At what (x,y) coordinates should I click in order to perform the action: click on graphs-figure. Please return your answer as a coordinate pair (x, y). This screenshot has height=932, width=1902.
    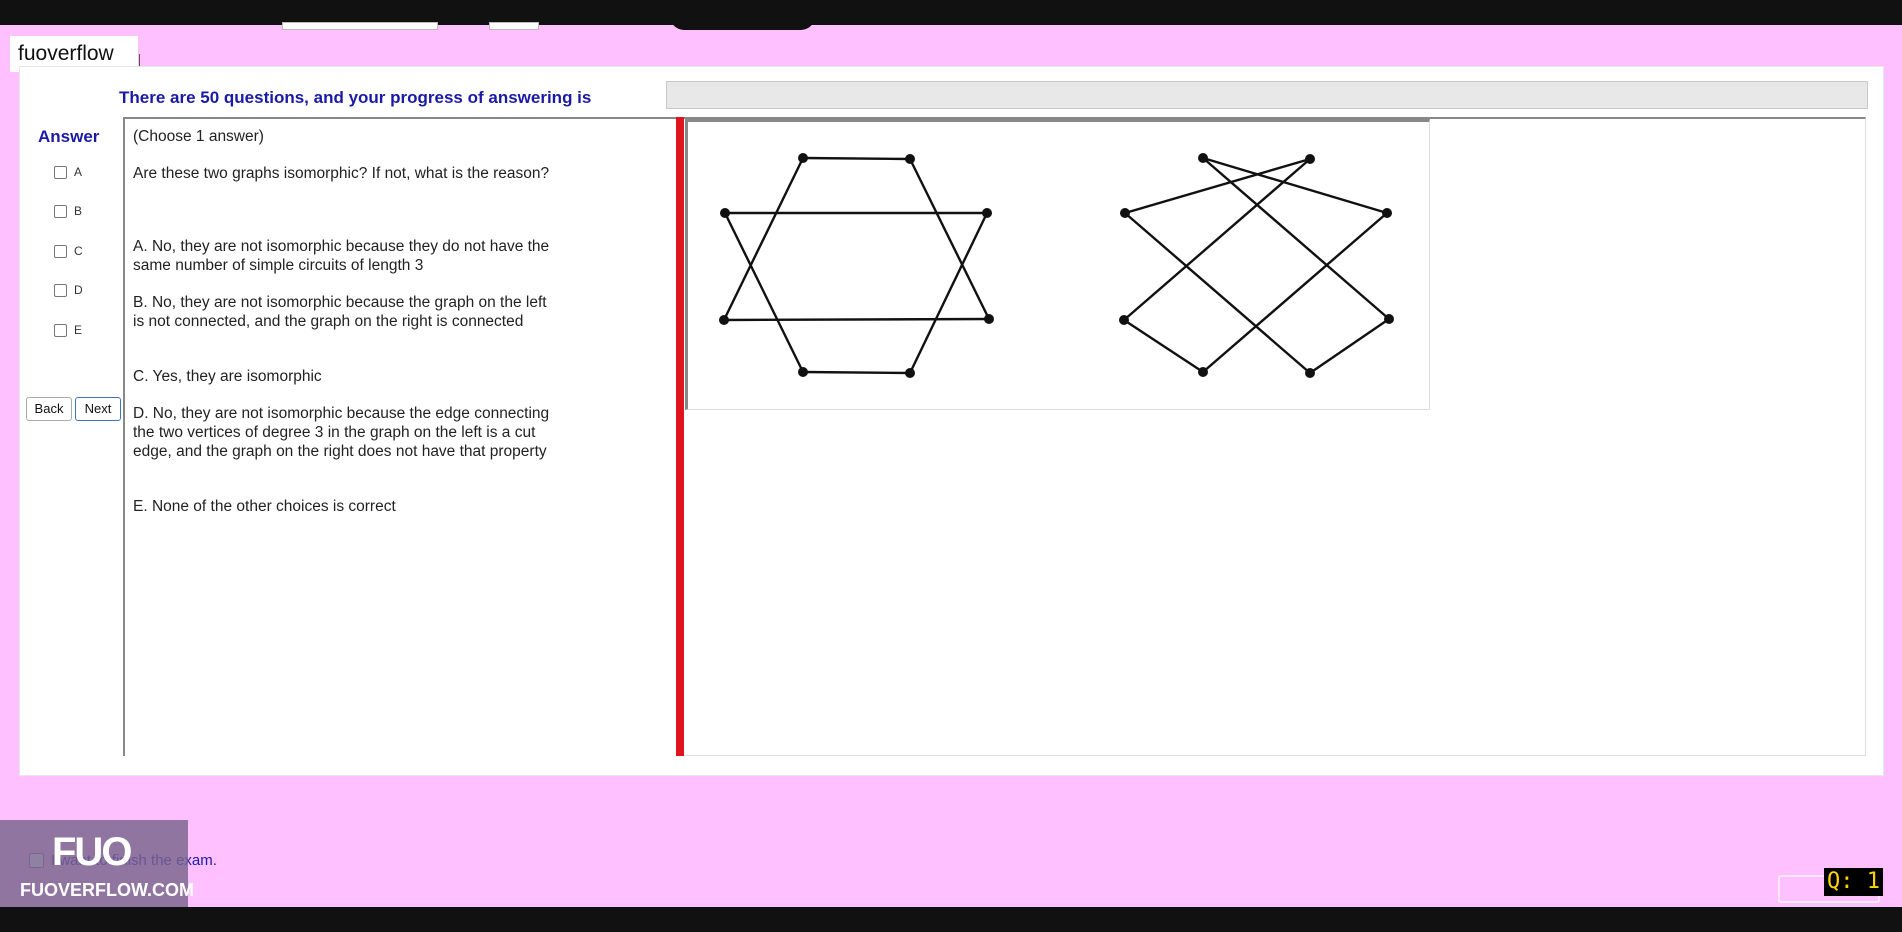
    Looking at the image, I should click on (1056, 265).